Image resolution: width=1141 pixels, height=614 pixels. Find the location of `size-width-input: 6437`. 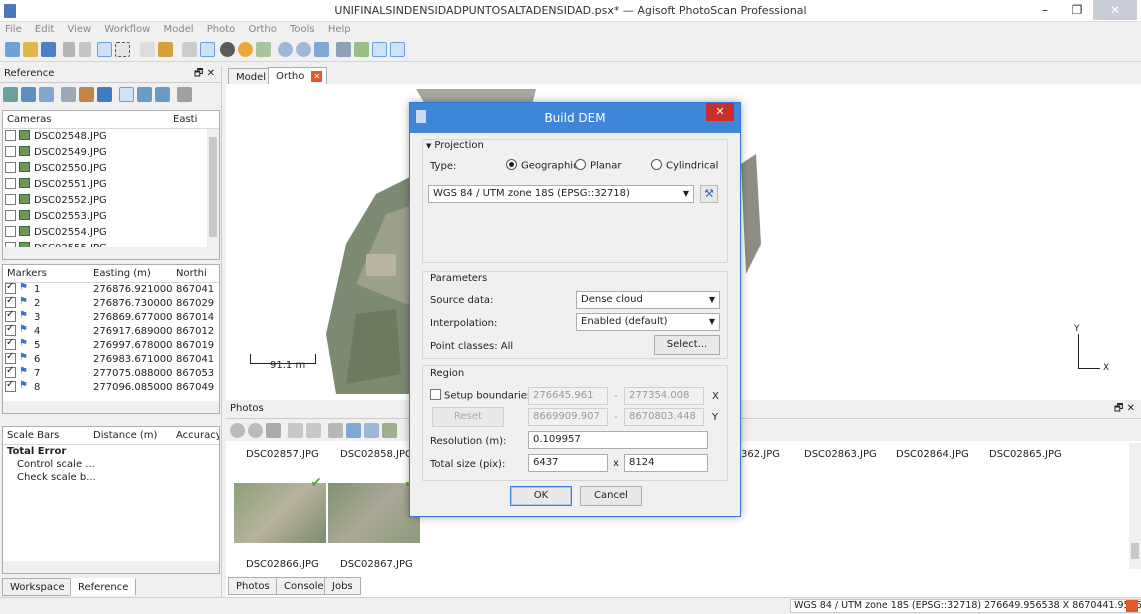

size-width-input: 6437 is located at coordinates (568, 463).